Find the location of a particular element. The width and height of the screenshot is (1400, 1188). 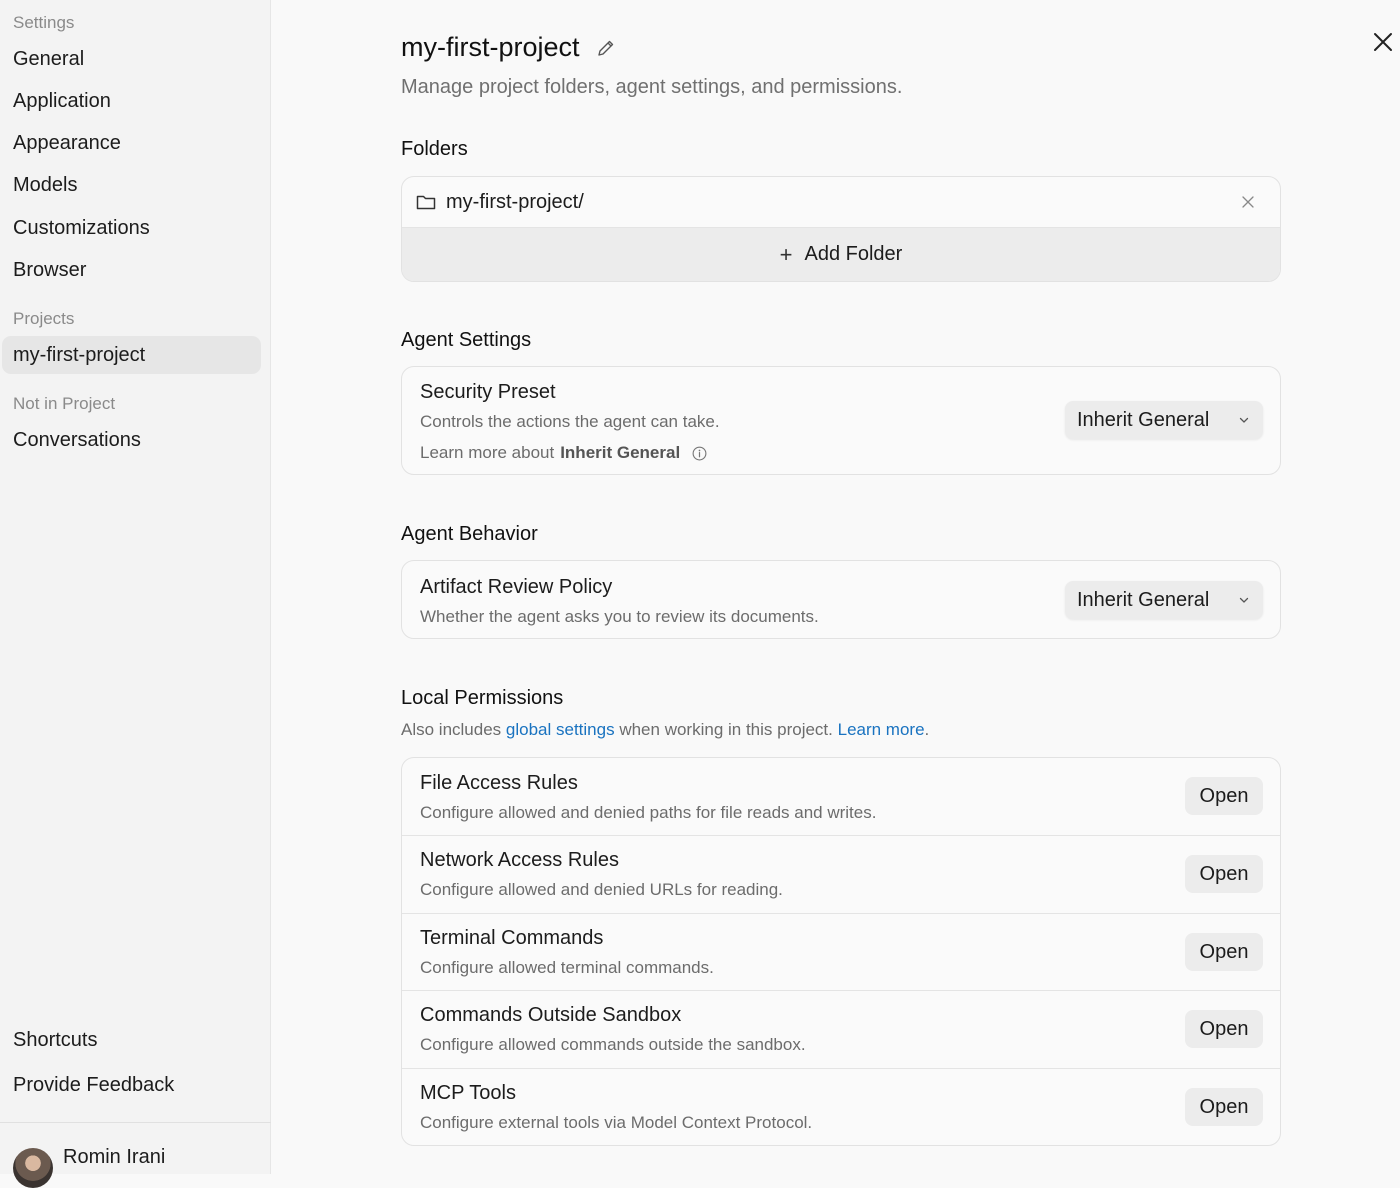

sidebar-item-general: General is located at coordinates (48, 59).